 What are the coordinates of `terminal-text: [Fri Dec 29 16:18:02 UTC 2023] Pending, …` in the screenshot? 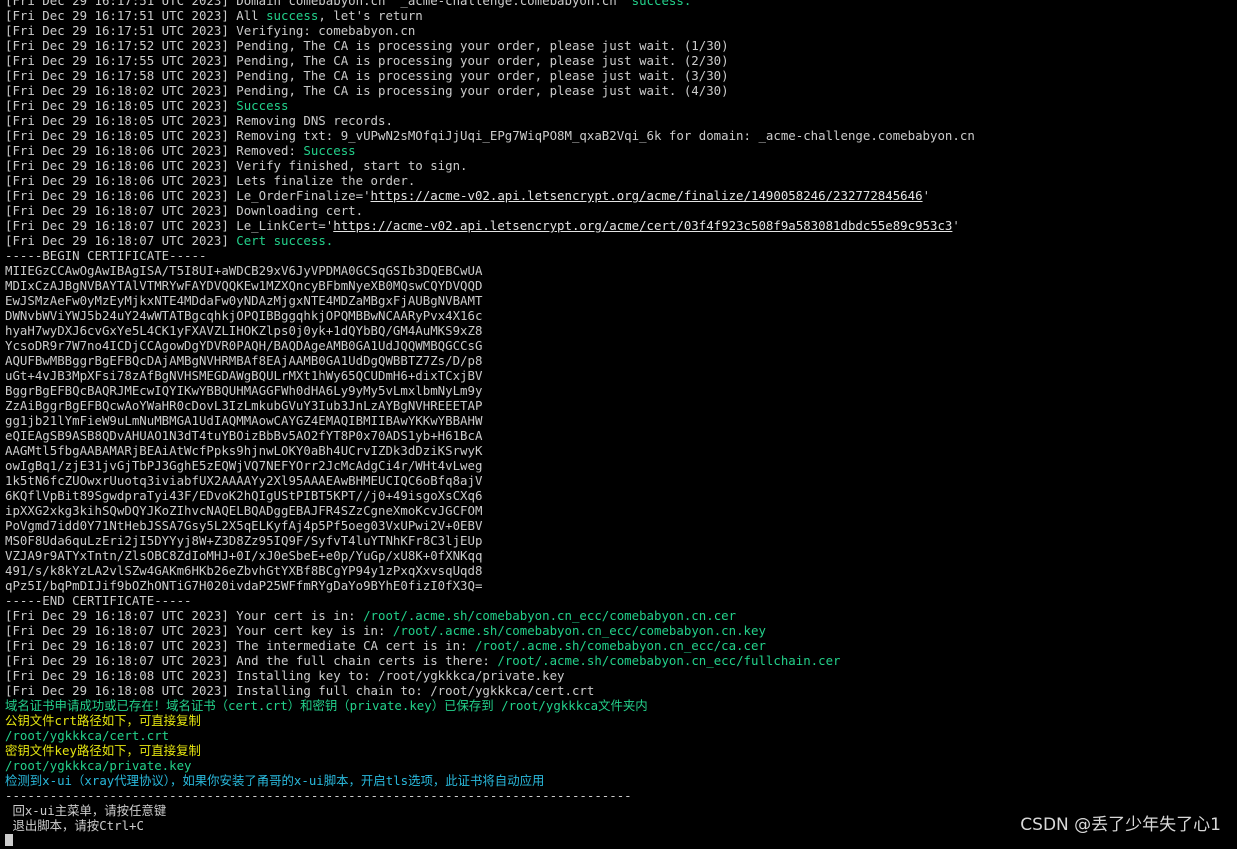 It's located at (367, 90).